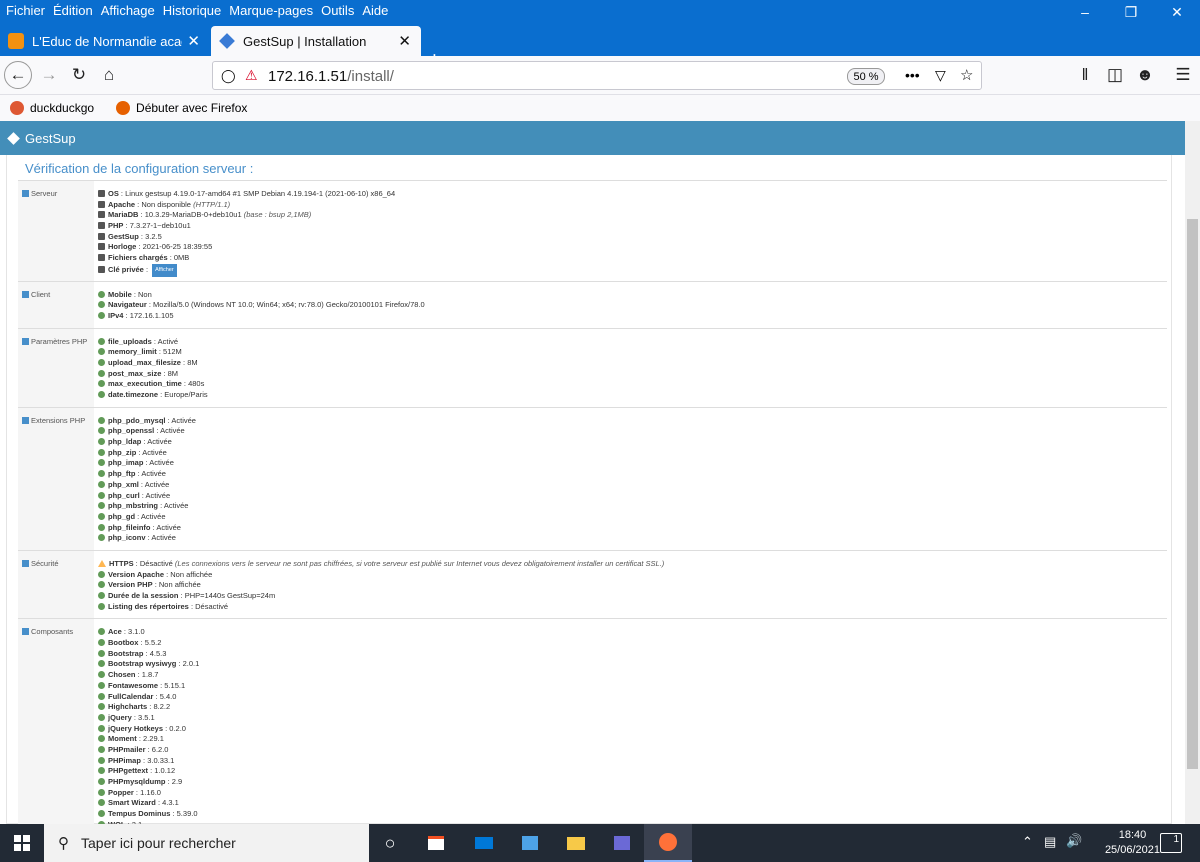 The image size is (1200, 862). Describe the element at coordinates (192, 10) in the screenshot. I see `menu-historique: Historique` at that location.